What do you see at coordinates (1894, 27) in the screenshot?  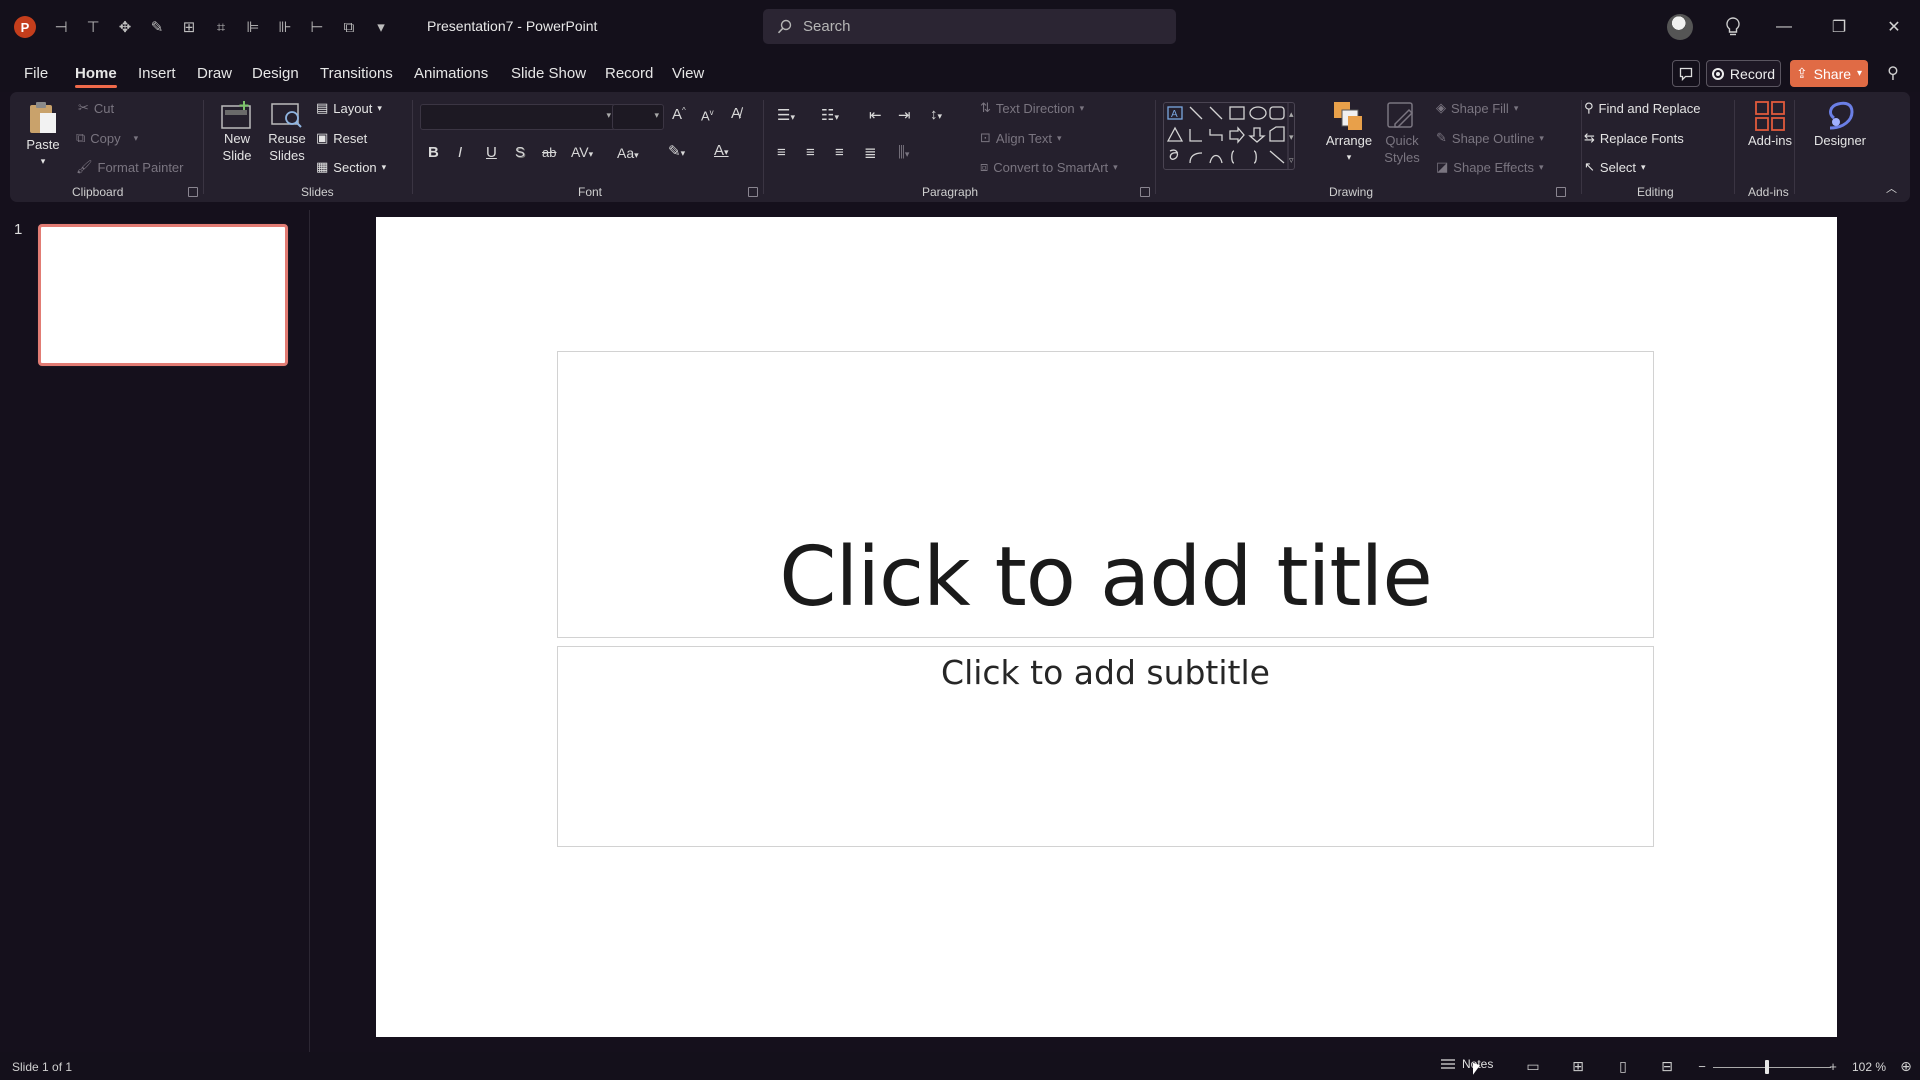 I see `close-icon: ✕` at bounding box center [1894, 27].